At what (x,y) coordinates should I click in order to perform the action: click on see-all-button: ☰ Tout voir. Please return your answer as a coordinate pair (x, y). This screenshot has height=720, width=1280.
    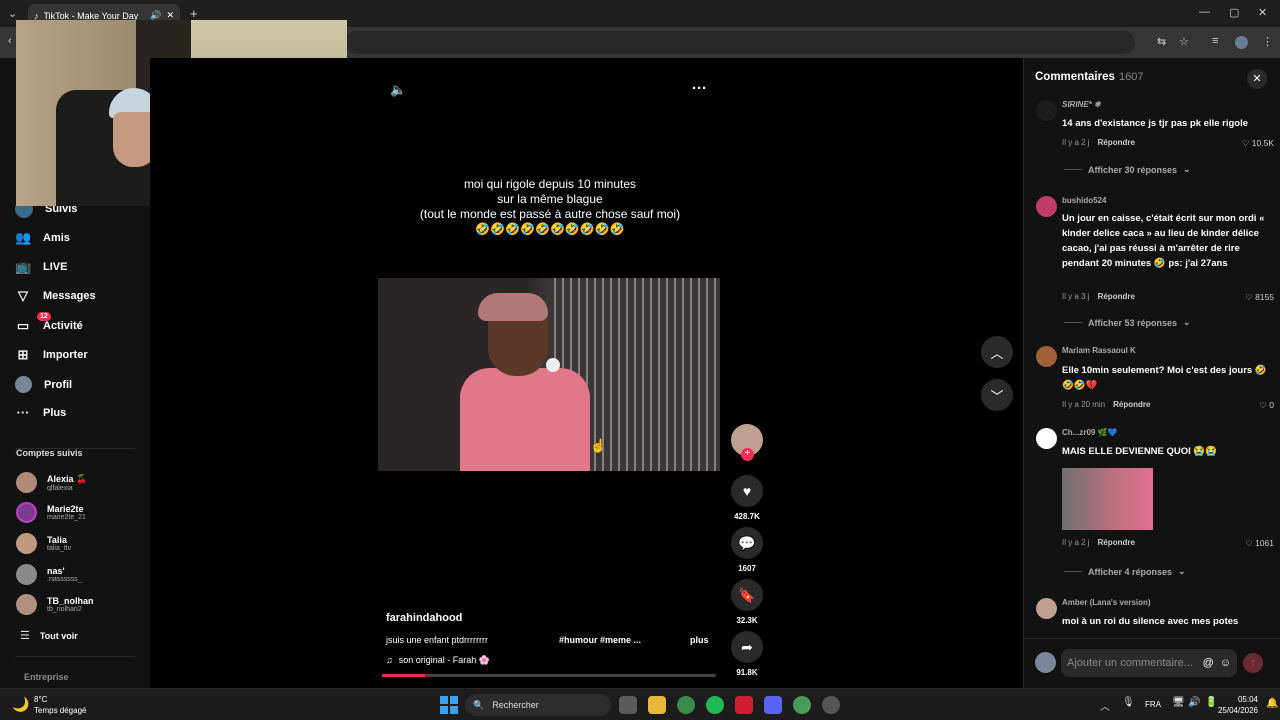
    Looking at the image, I should click on (49, 635).